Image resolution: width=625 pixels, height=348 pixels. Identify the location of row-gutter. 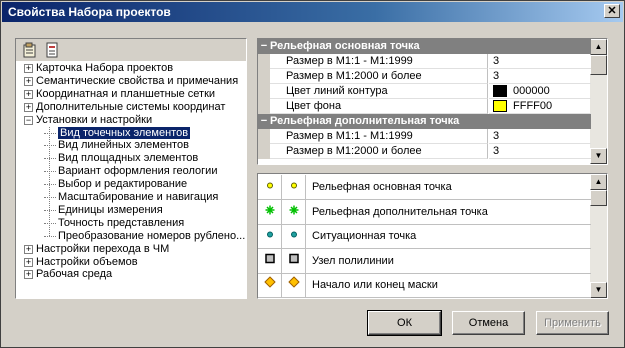
(264, 61).